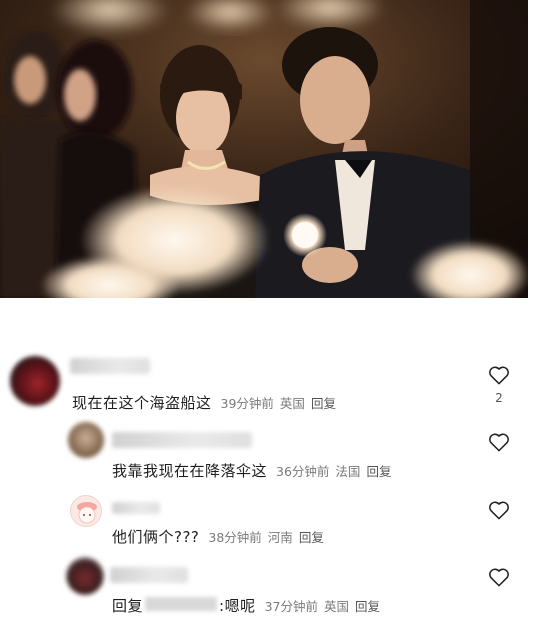 The image size is (536, 623). Describe the element at coordinates (181, 604) in the screenshot. I see `replied-user-redacted` at that location.